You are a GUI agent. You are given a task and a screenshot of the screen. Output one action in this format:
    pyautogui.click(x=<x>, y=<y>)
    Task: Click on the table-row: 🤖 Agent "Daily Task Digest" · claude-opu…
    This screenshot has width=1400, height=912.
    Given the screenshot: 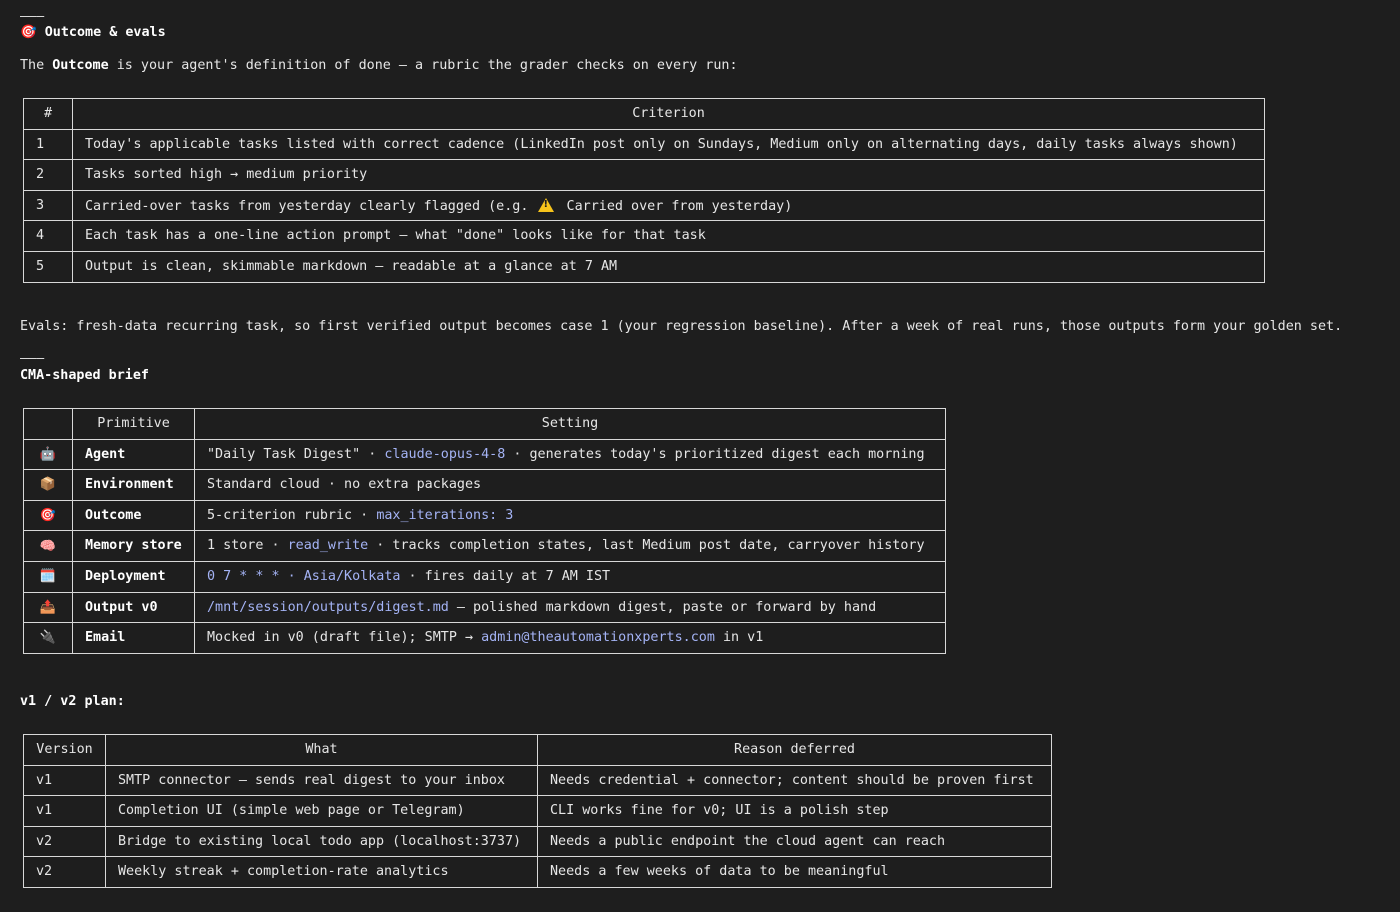 What is the action you would take?
    pyautogui.click(x=484, y=454)
    